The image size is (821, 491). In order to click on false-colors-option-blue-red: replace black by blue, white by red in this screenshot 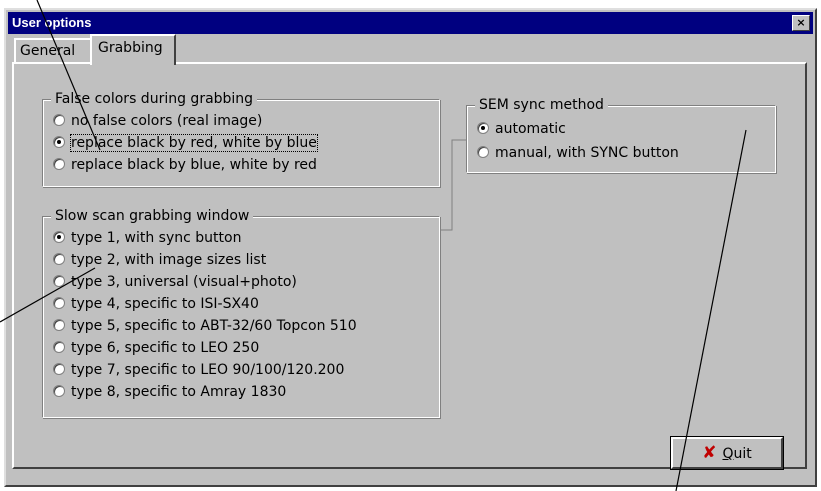, I will do `click(185, 165)`.